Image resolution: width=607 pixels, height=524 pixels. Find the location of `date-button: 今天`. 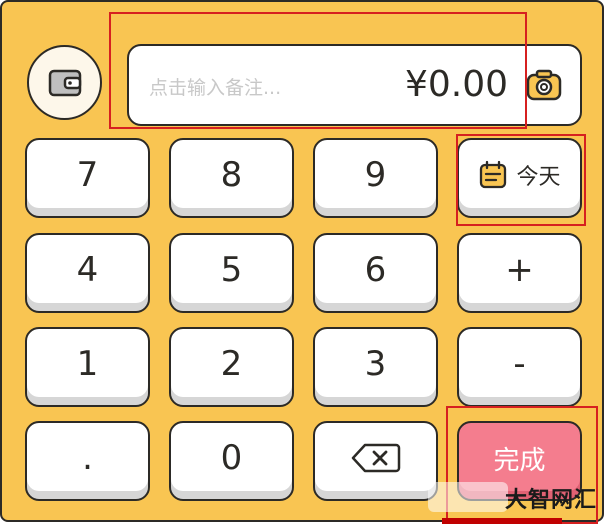

date-button: 今天 is located at coordinates (519, 178).